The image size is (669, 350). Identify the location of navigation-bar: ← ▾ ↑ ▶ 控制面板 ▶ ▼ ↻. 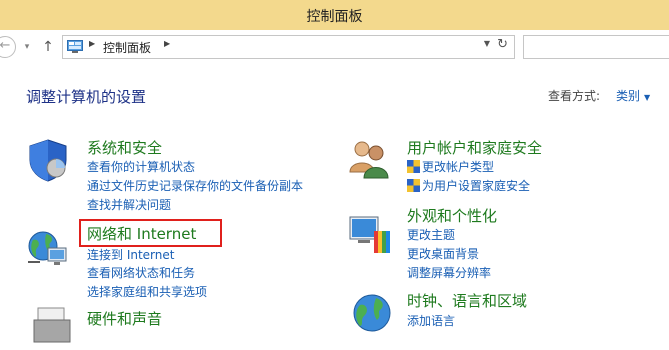
(334, 47).